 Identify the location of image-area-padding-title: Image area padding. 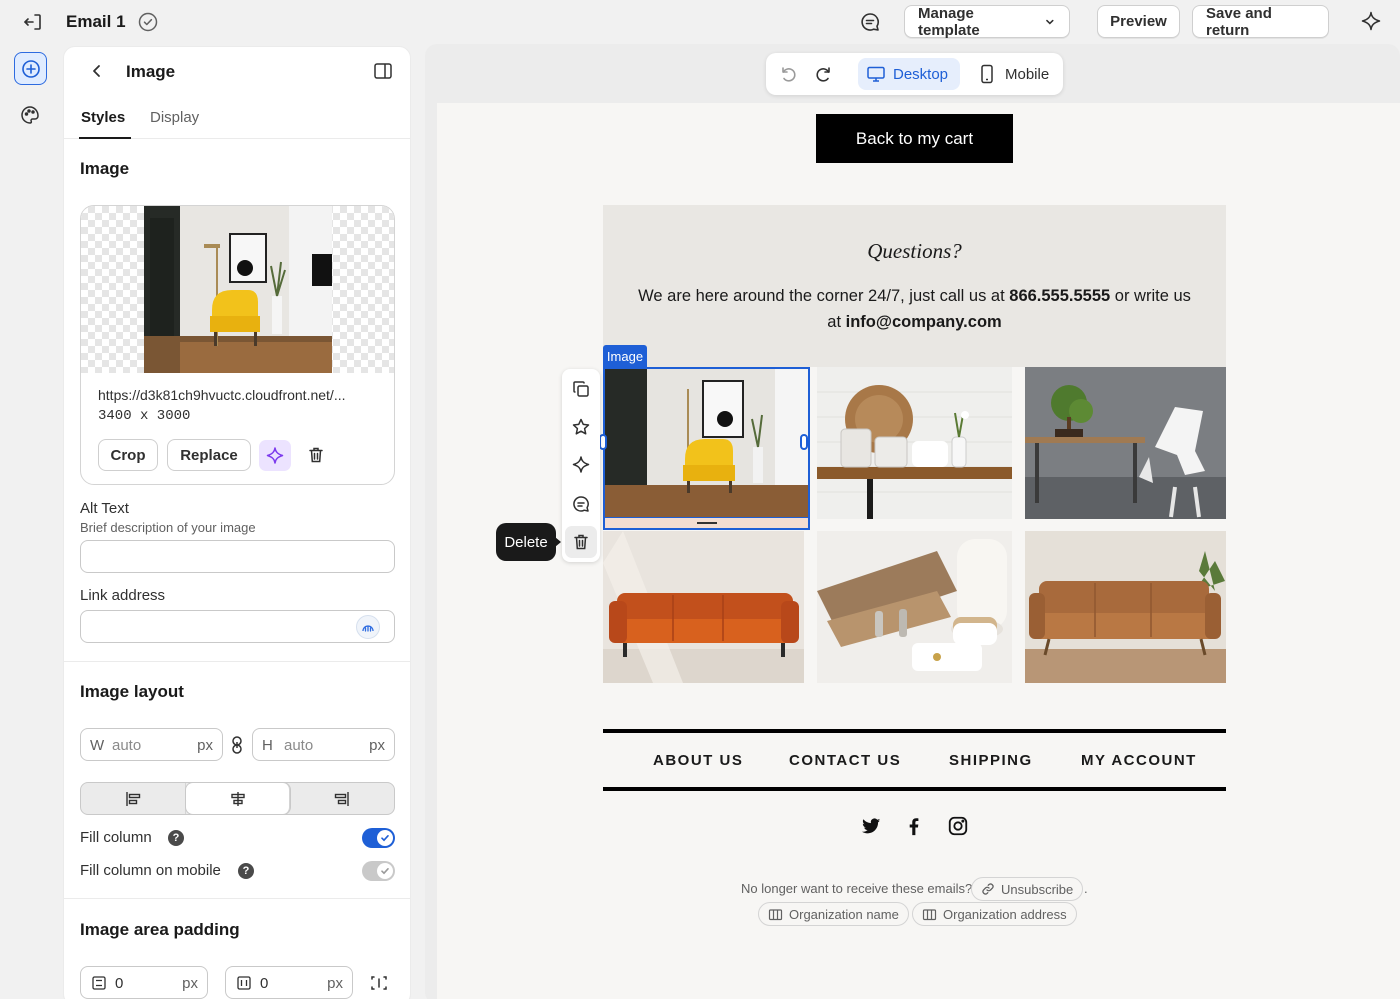
(160, 929).